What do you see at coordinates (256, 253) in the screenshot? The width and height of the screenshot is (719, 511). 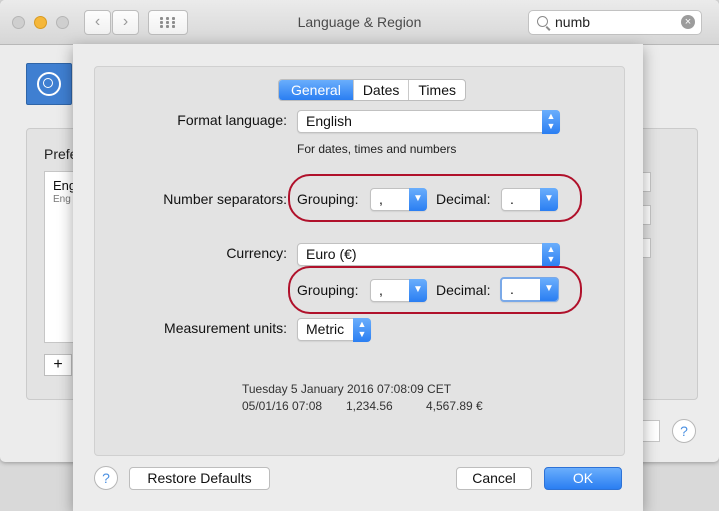 I see `currency-label: Currency:` at bounding box center [256, 253].